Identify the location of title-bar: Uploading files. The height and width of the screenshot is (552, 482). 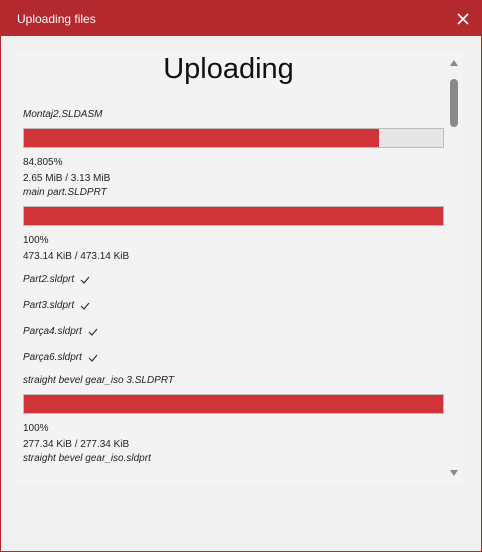
(241, 18).